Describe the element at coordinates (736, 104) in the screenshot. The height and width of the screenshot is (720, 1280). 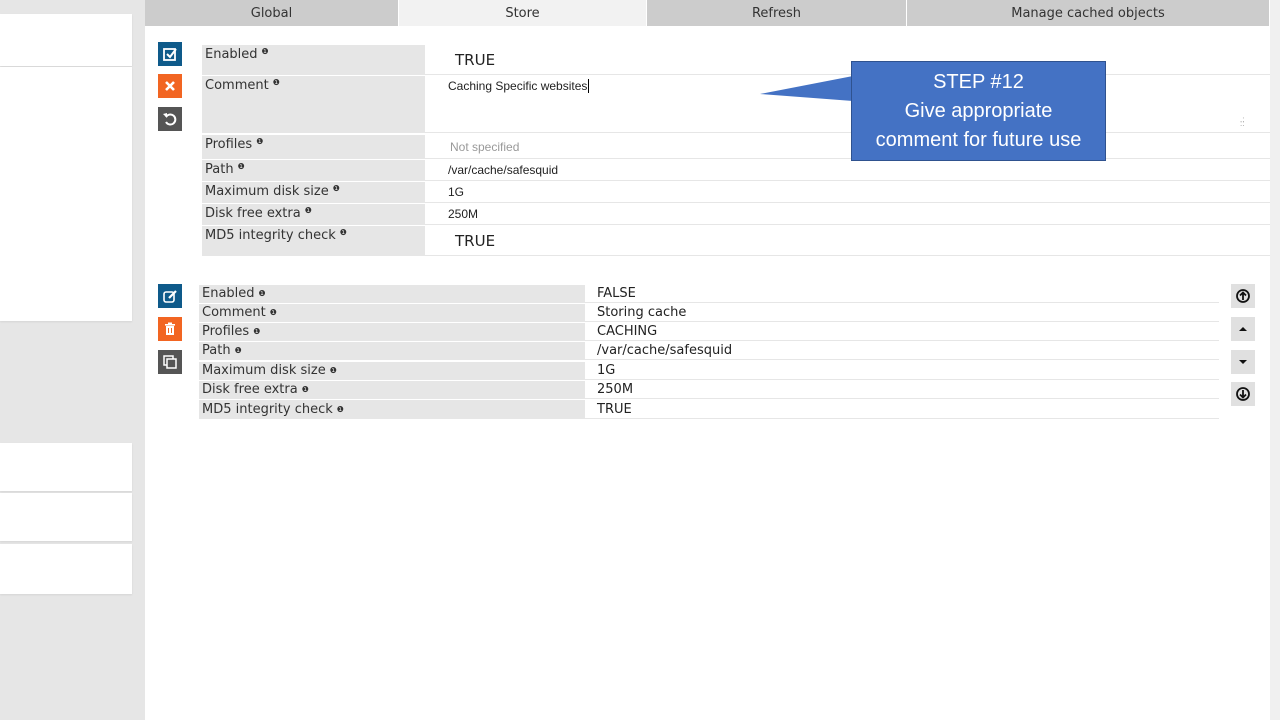
I see `field-row-comment: Comment ❶ Caching Specific websites .:::` at that location.